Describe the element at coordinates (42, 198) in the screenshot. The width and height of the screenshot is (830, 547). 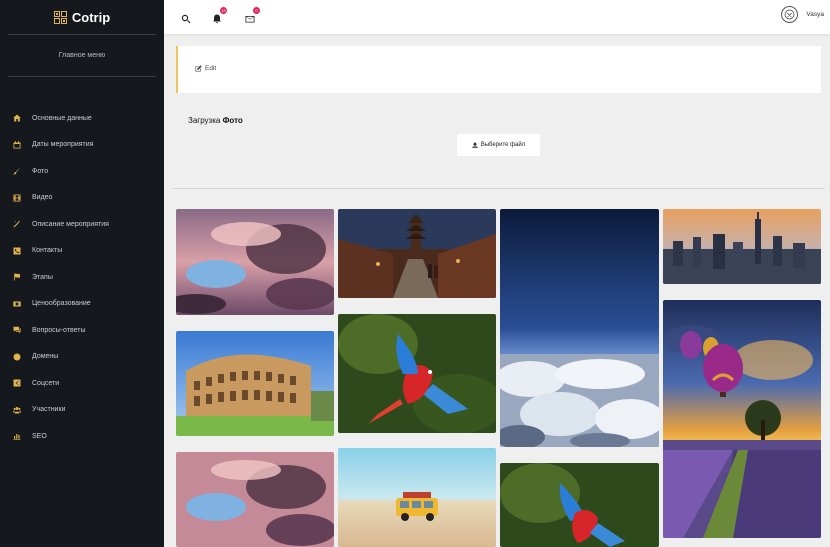
I see `sidebar-item-label: Видео` at that location.